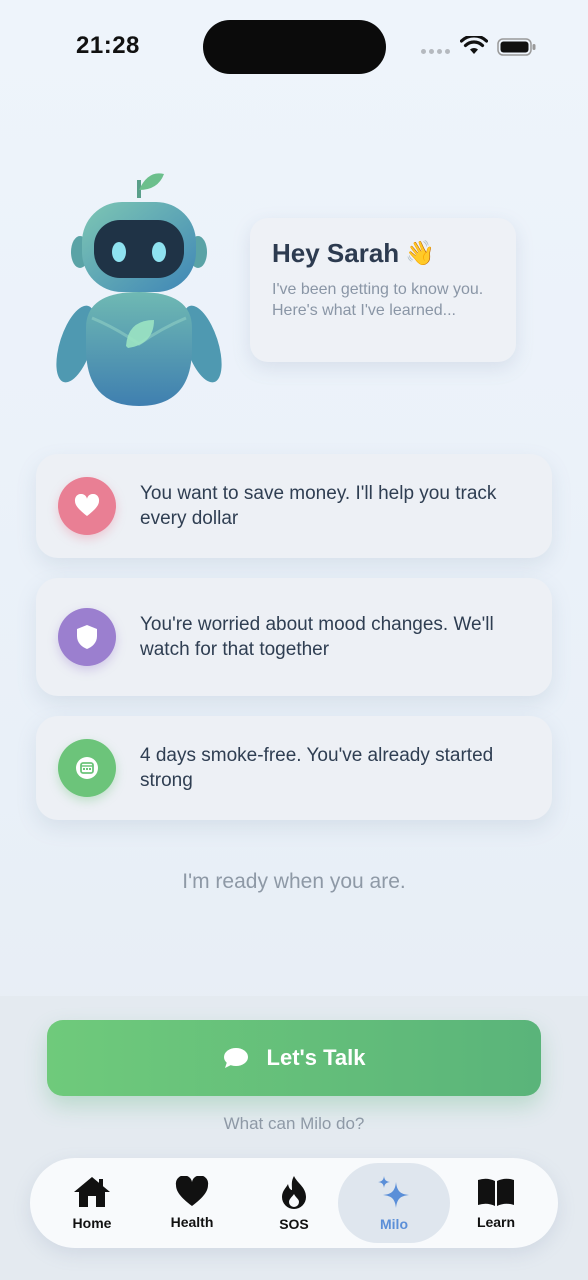 This screenshot has height=1280, width=588. I want to click on tab-sos: SOS, so click(294, 1203).